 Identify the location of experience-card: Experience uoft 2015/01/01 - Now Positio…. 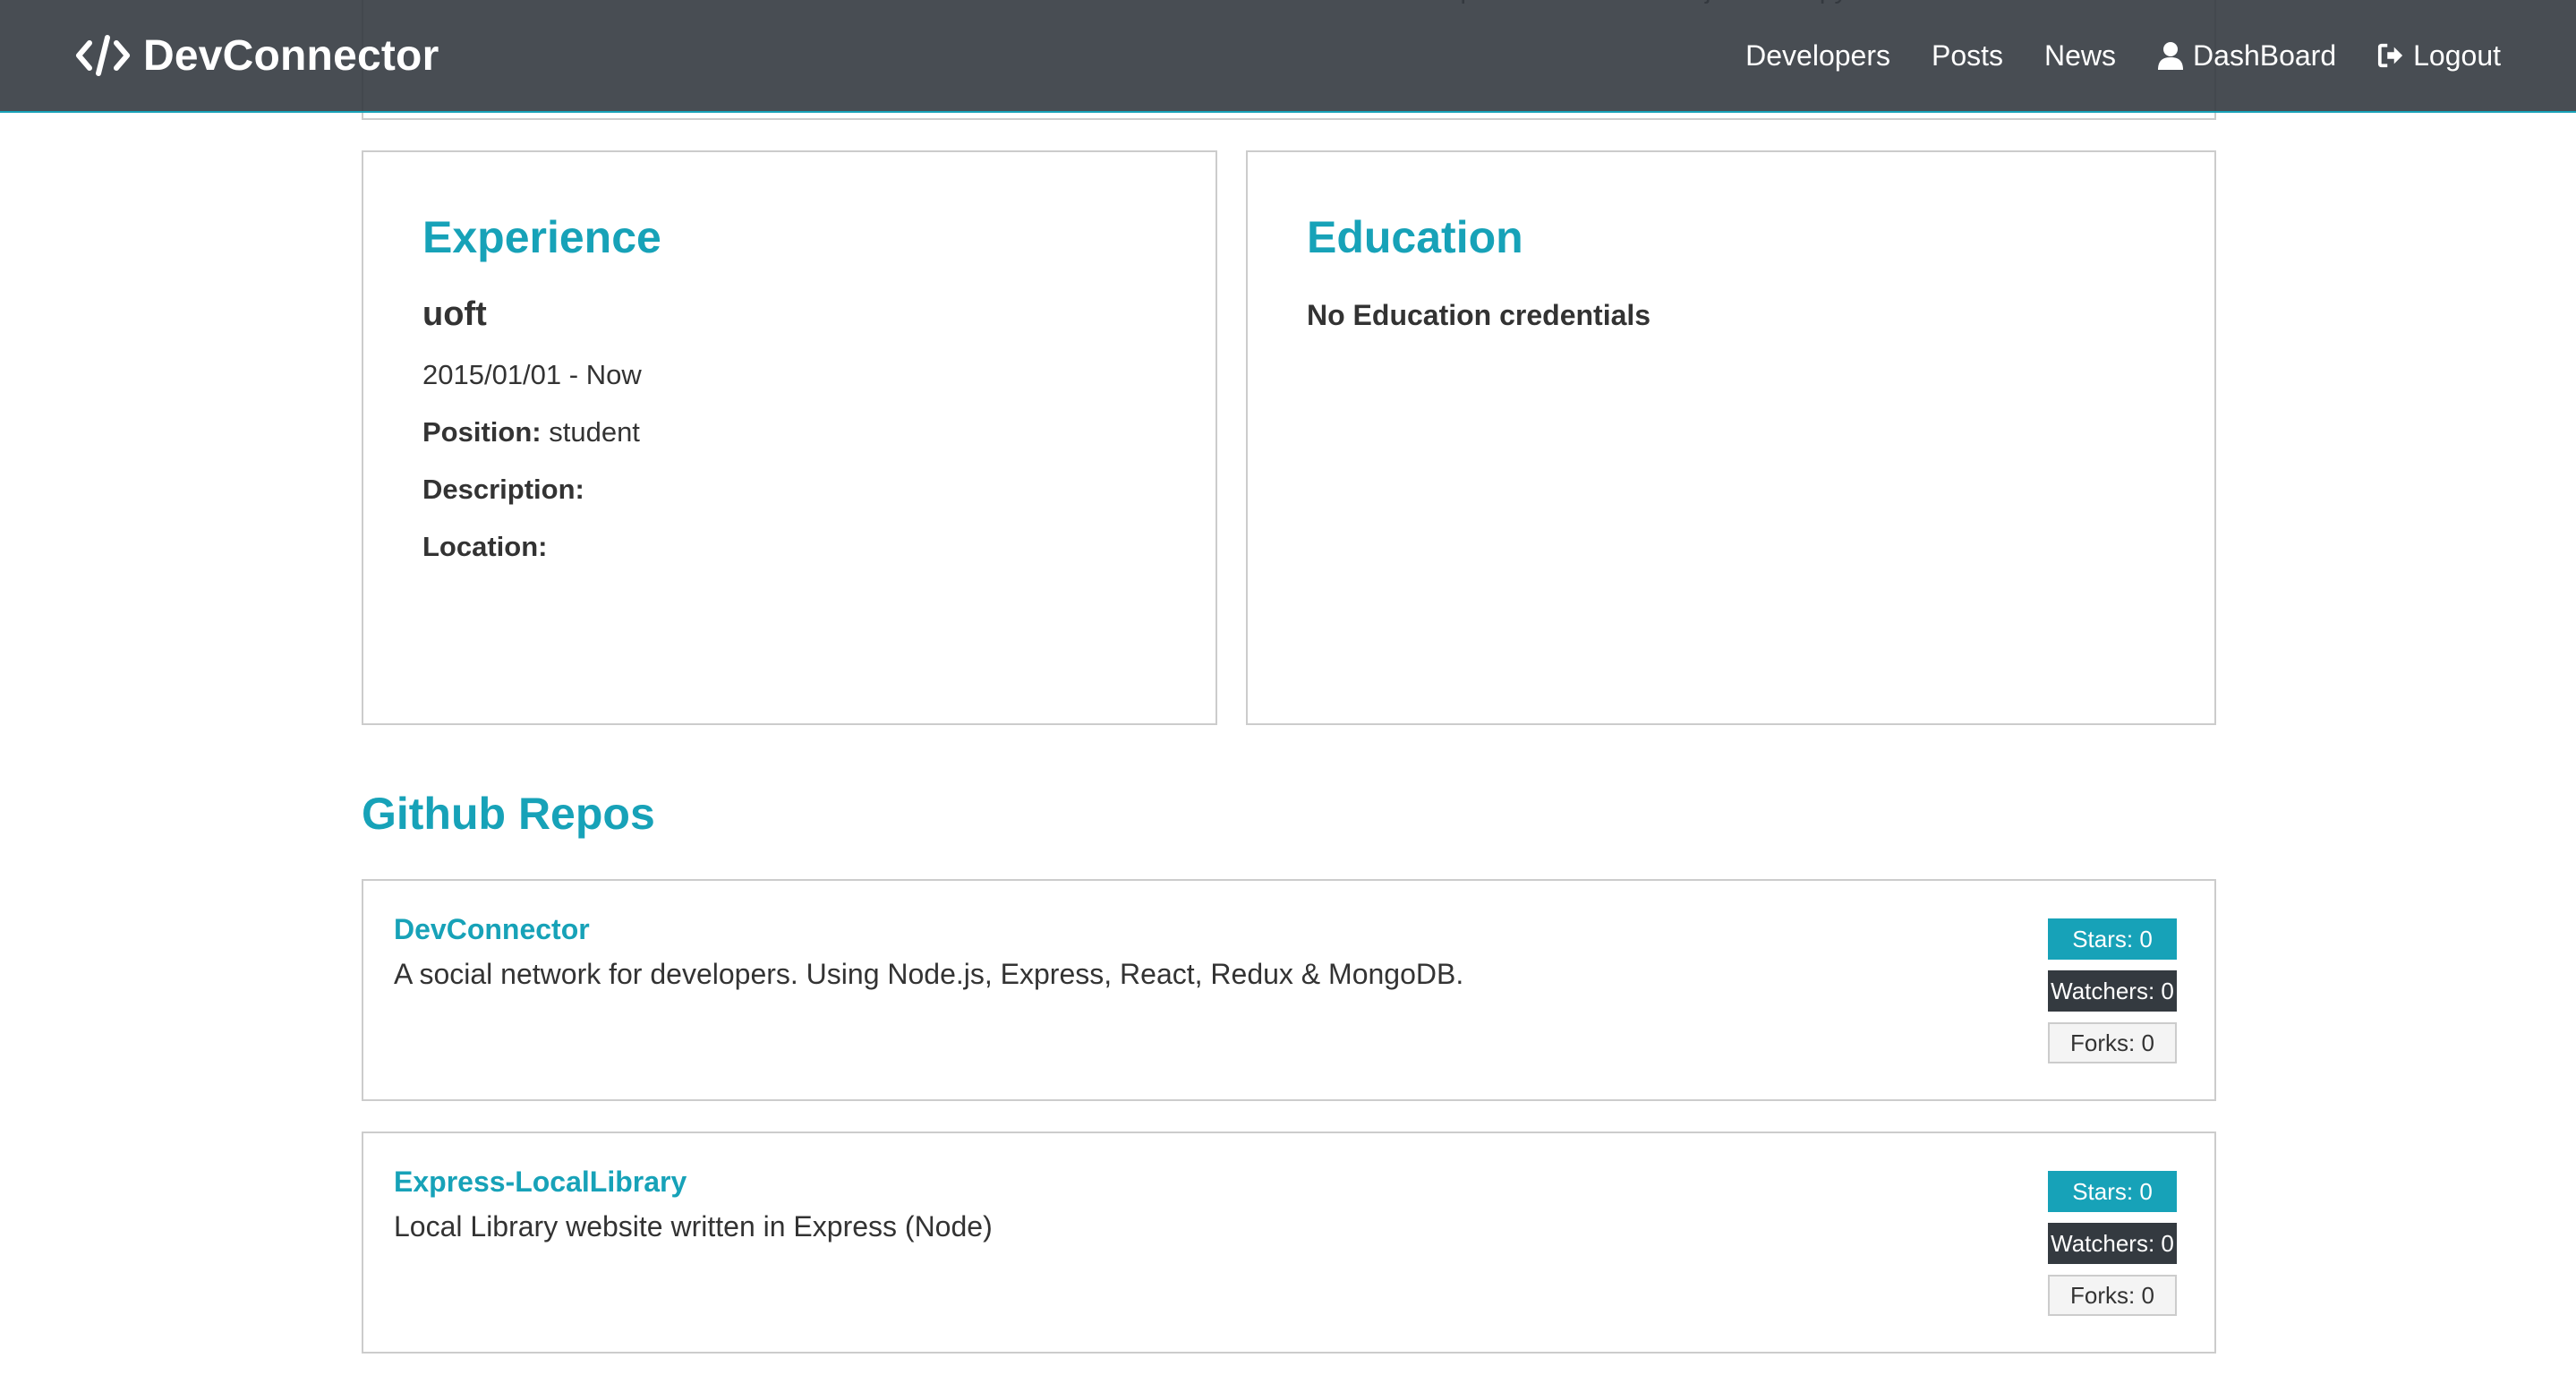
(789, 437).